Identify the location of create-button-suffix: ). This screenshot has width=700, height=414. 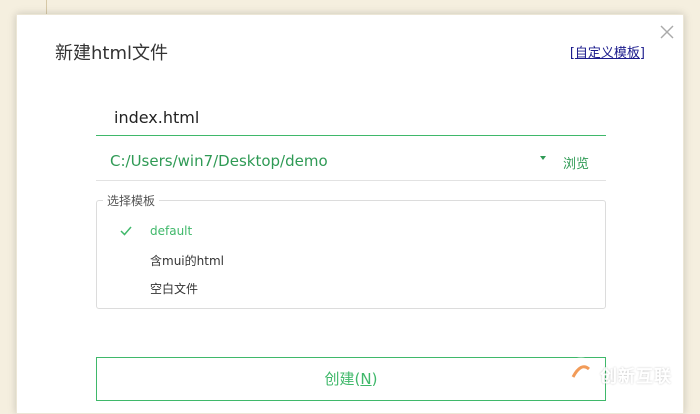
(374, 379).